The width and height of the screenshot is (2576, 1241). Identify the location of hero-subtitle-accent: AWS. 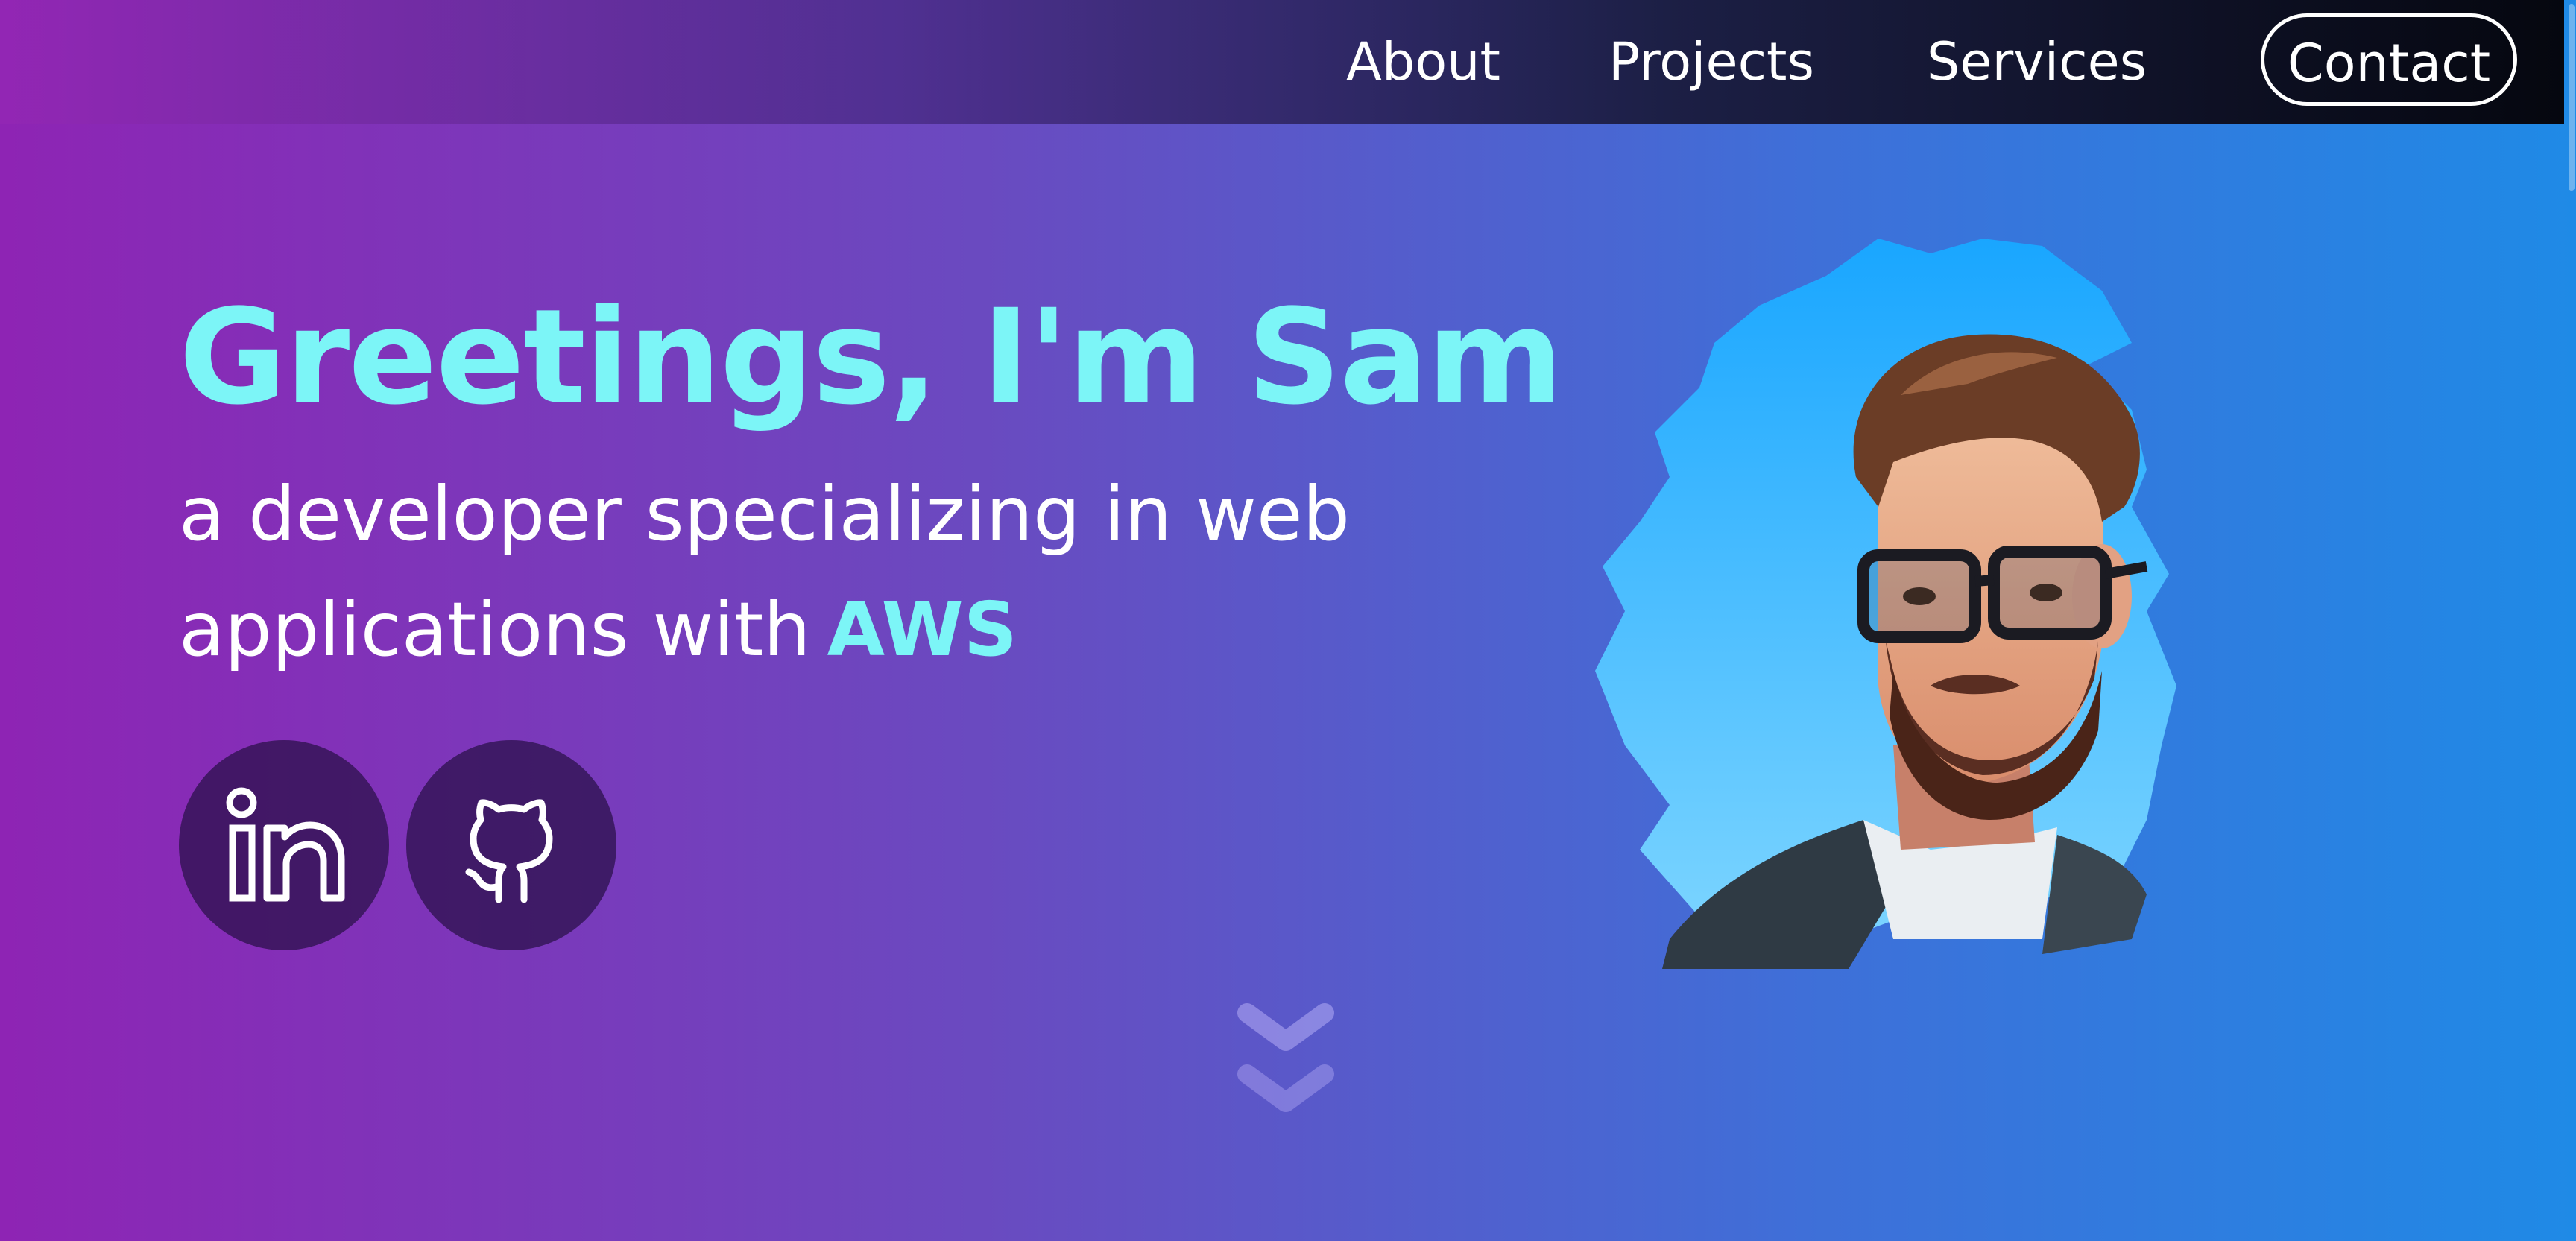
(922, 629).